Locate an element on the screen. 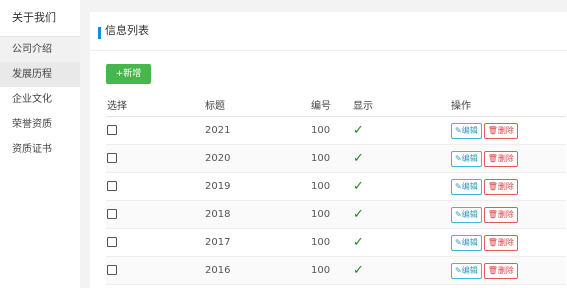 Image resolution: width=567 pixels, height=288 pixels. table-row: 2021 100 ✓ ✎编辑 🗑删除 is located at coordinates (336, 130).